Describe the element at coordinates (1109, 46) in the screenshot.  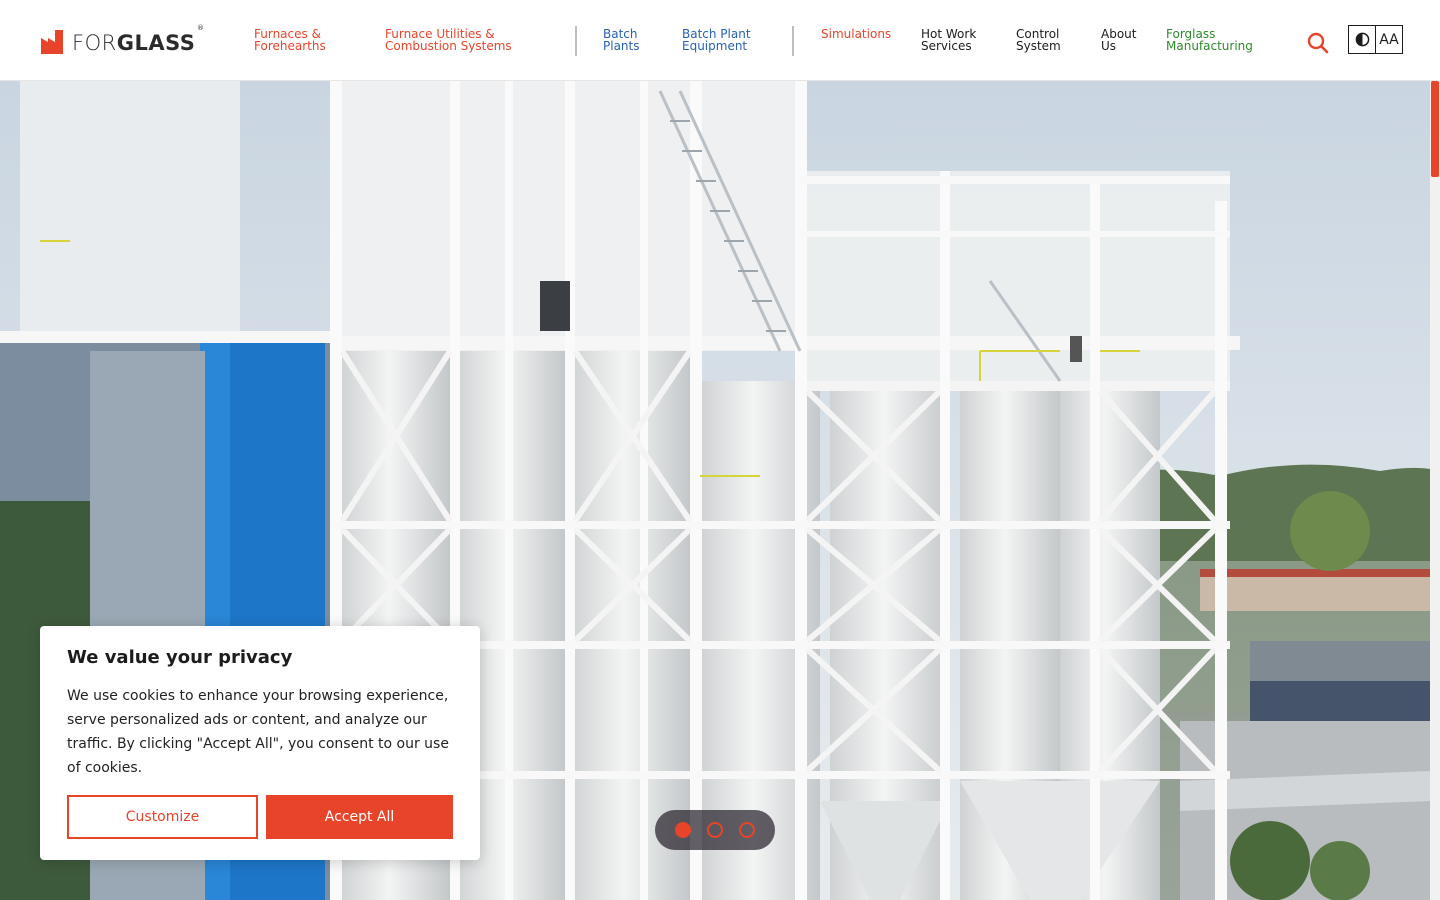
I see `nav-label-line: Us` at that location.